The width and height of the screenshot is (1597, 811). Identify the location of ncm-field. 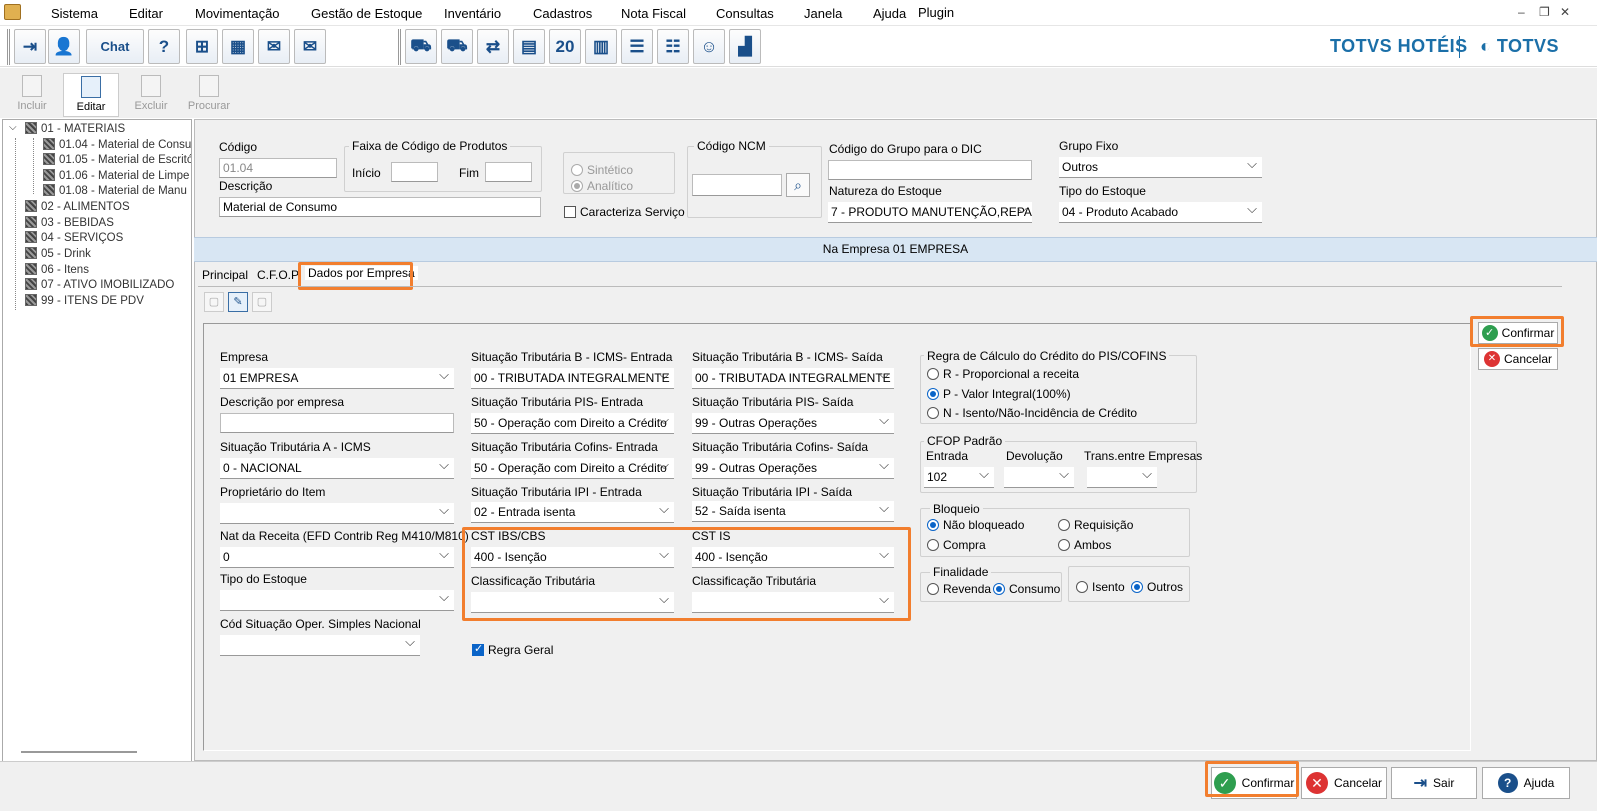
(737, 185).